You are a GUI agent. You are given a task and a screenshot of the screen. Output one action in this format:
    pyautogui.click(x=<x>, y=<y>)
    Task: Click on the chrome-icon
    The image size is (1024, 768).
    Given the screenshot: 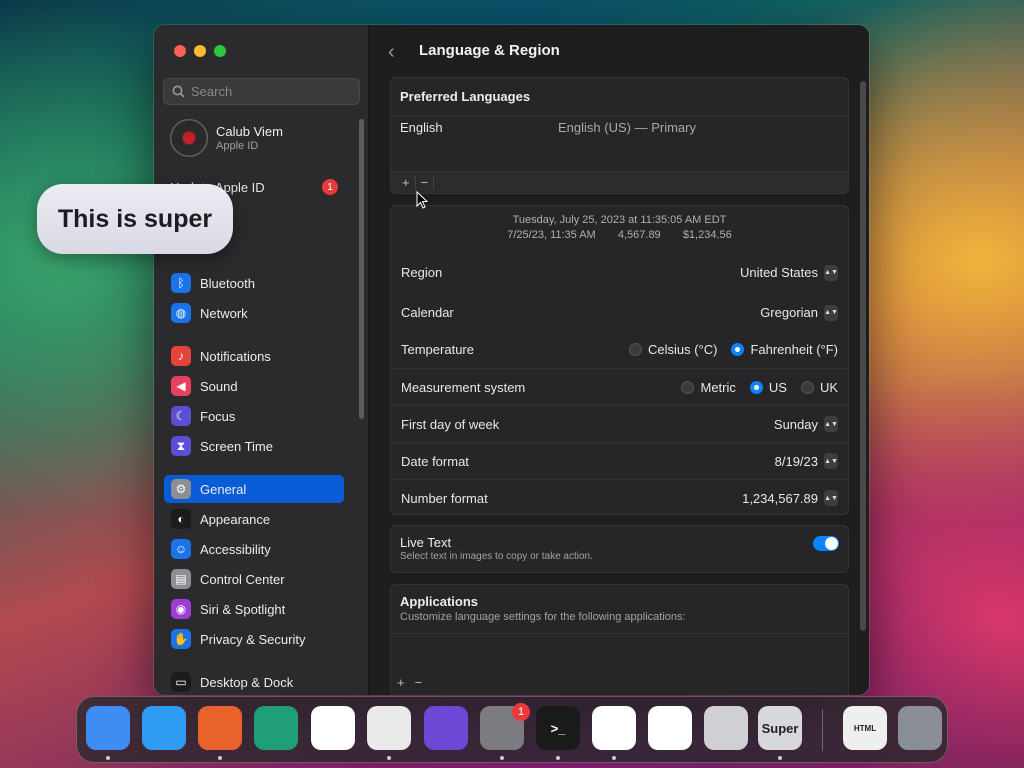 What is the action you would take?
    pyautogui.click(x=389, y=728)
    